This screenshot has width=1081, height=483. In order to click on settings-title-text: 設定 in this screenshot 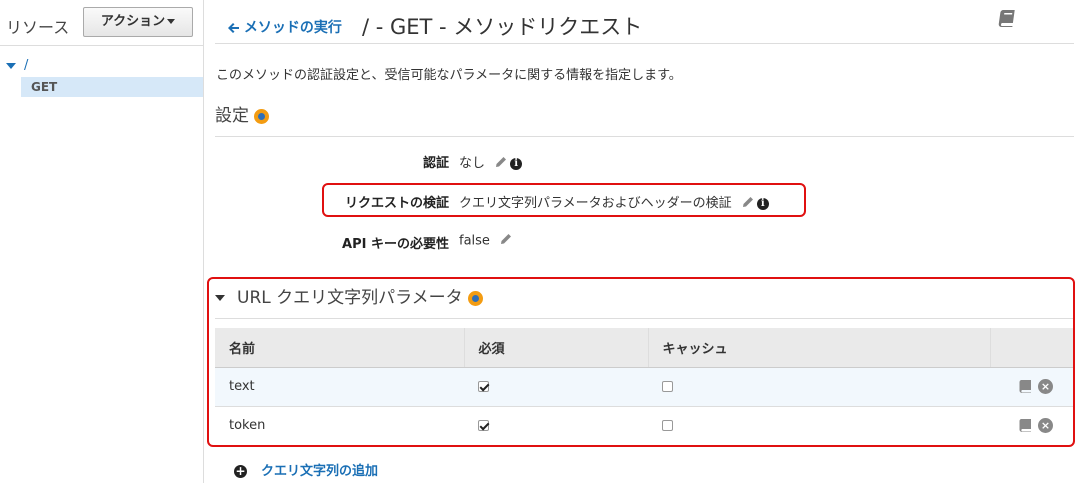, I will do `click(232, 116)`.